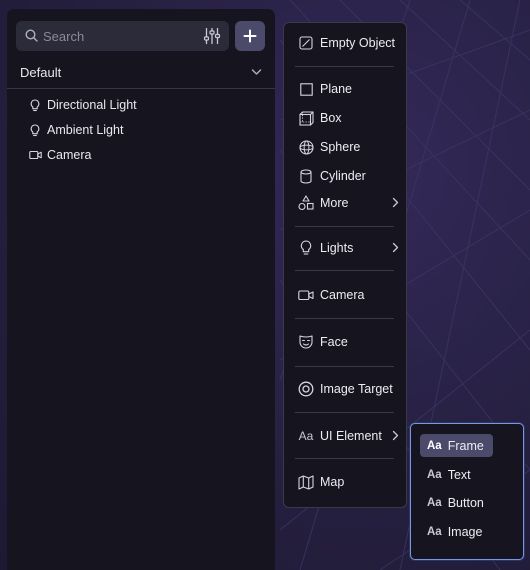  What do you see at coordinates (347, 482) in the screenshot?
I see `menu-item-map: Map` at bounding box center [347, 482].